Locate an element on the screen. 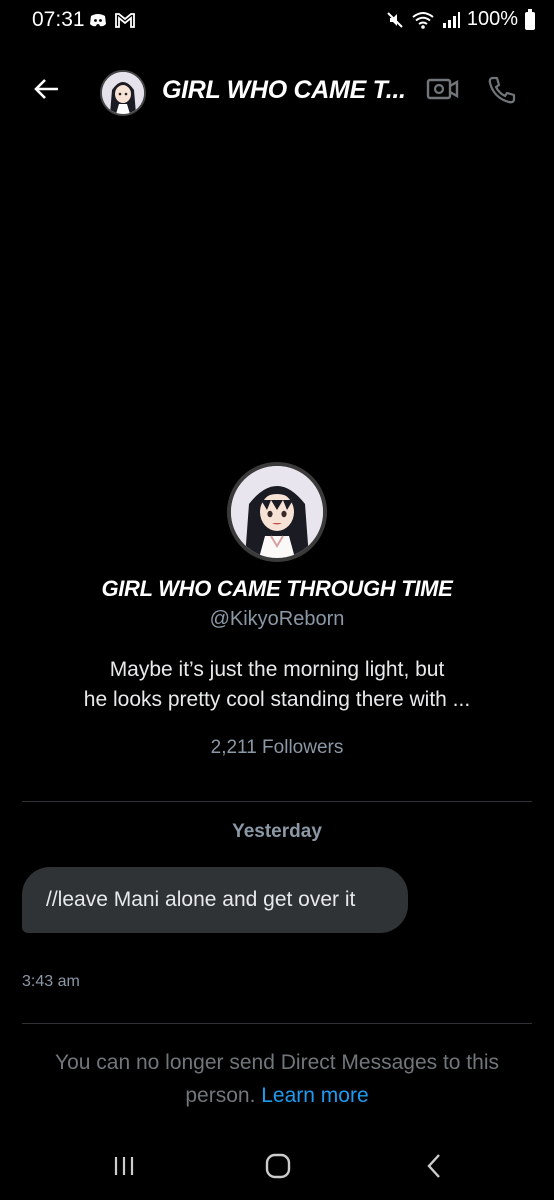  home-icon is located at coordinates (278, 1166).